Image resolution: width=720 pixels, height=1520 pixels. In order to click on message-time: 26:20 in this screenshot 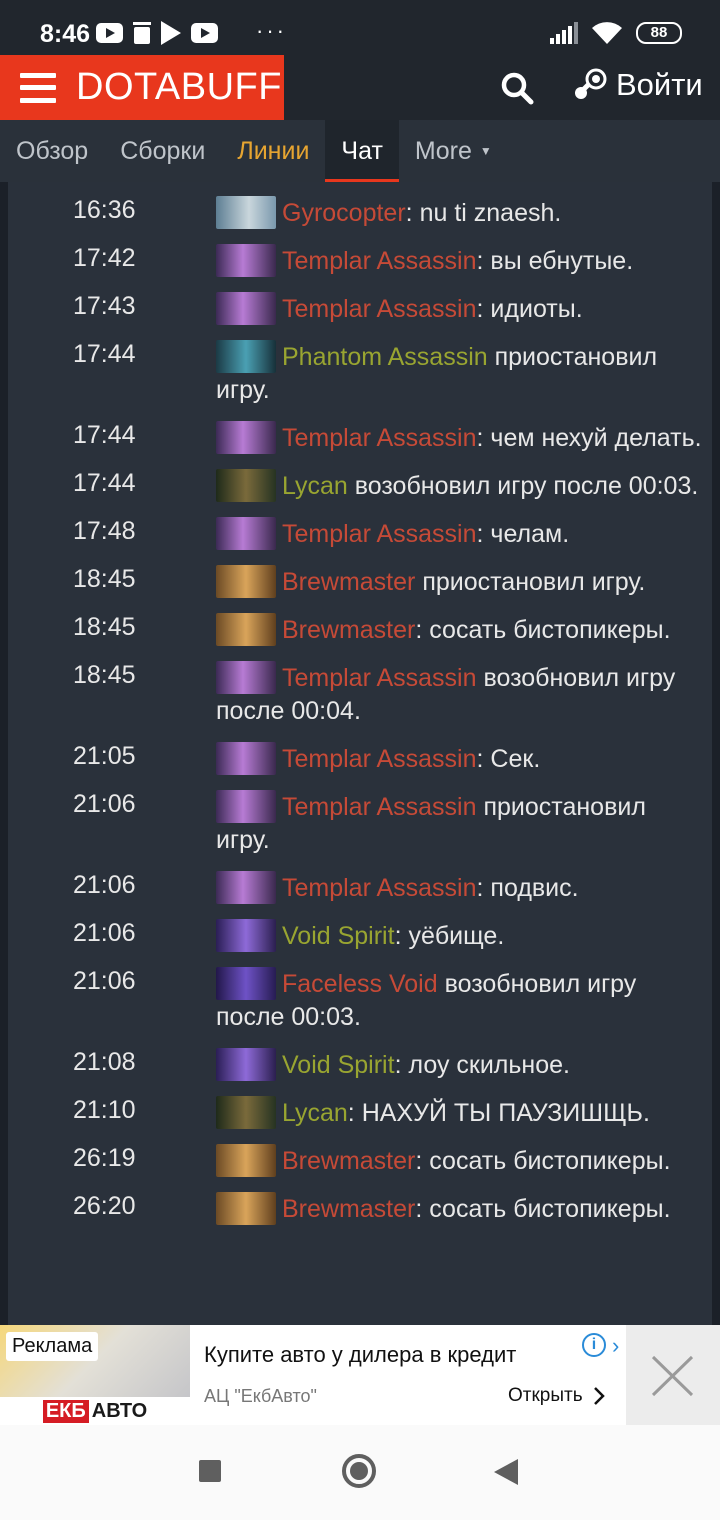, I will do `click(104, 1206)`.